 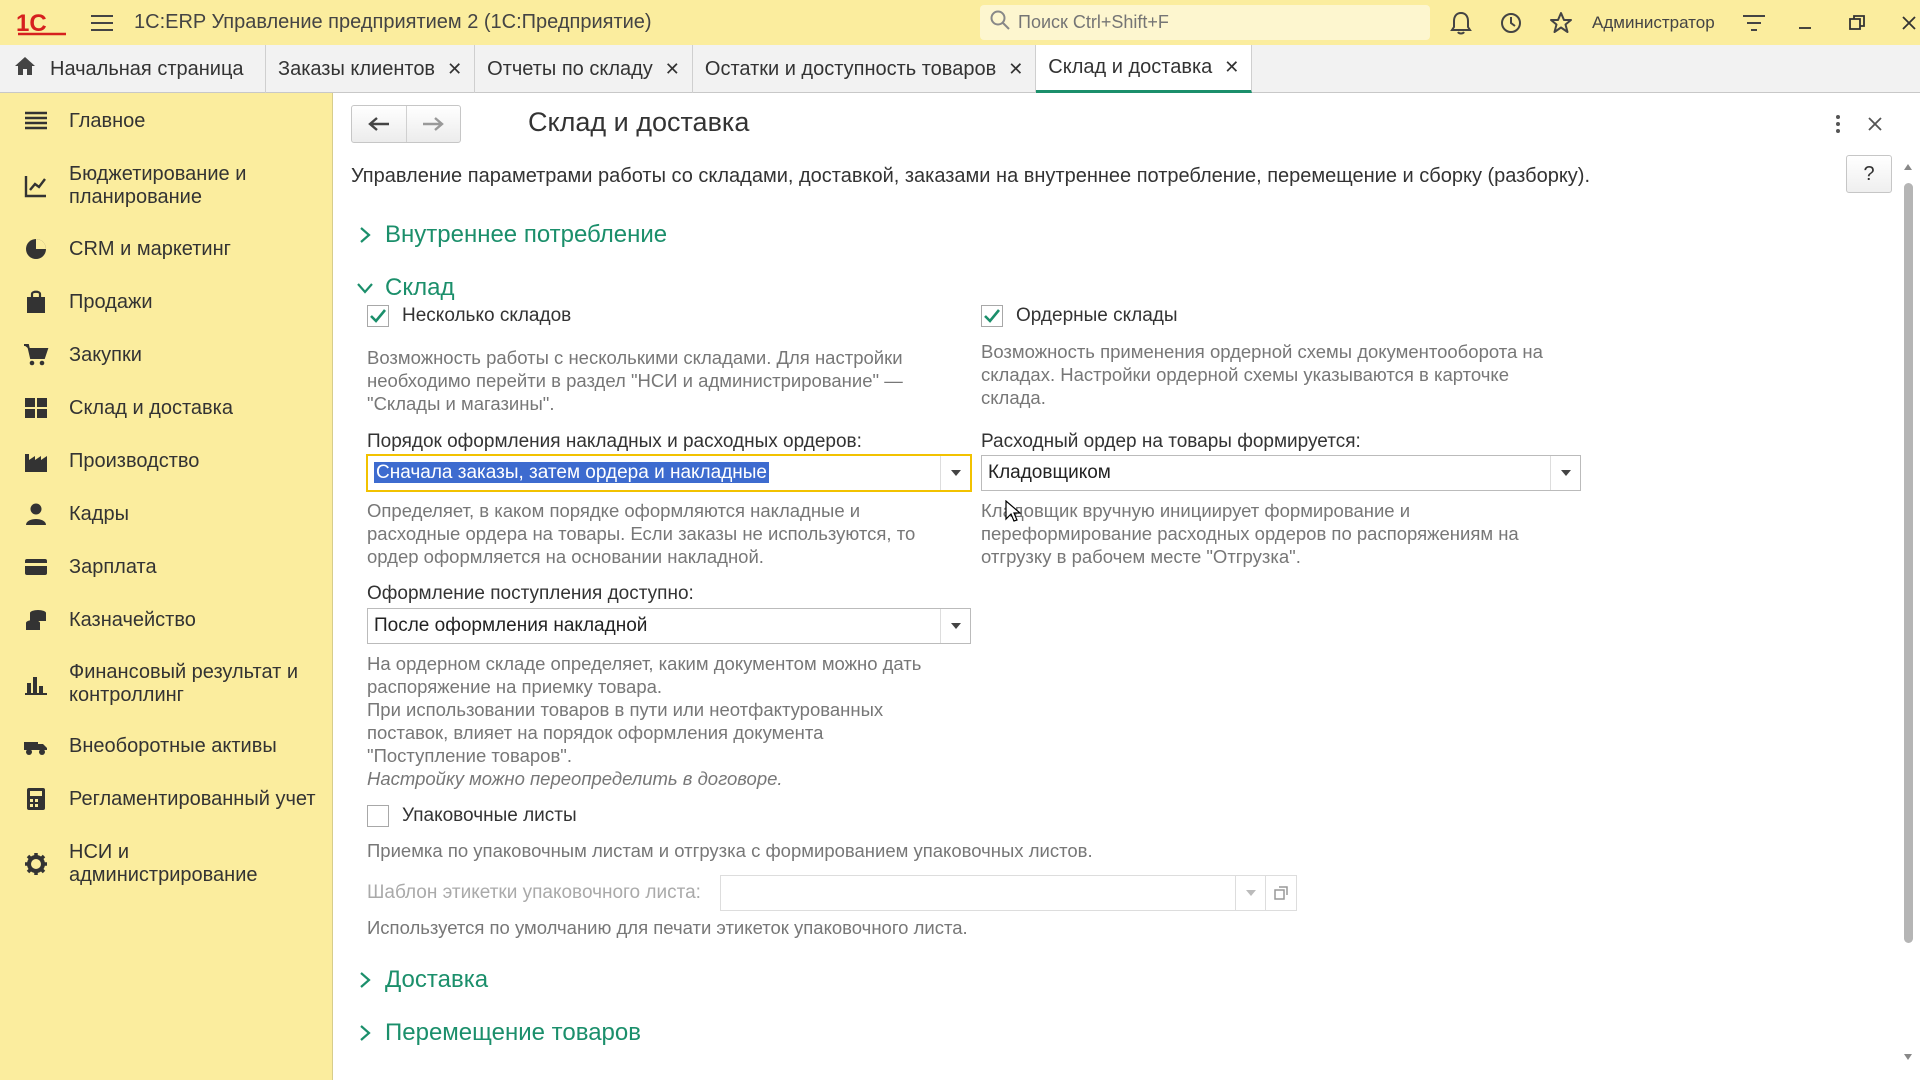 What do you see at coordinates (166, 186) in the screenshot?
I see `sidebar-item-budgeting: Бюджетирование и планирование` at bounding box center [166, 186].